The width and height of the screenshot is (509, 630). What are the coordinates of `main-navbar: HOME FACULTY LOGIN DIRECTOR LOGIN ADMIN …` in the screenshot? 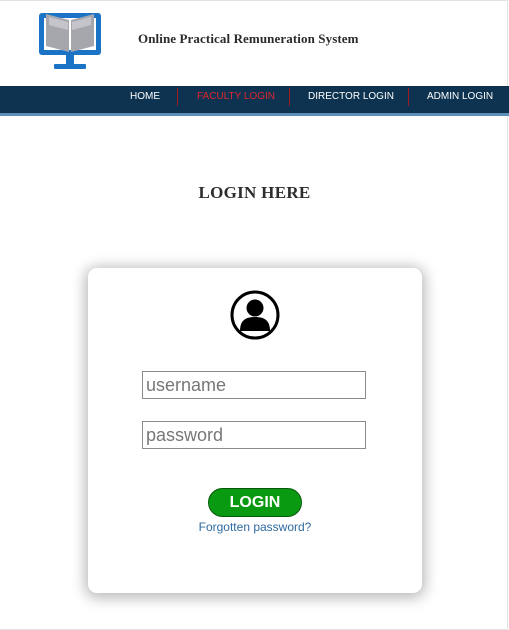 It's located at (254, 101).